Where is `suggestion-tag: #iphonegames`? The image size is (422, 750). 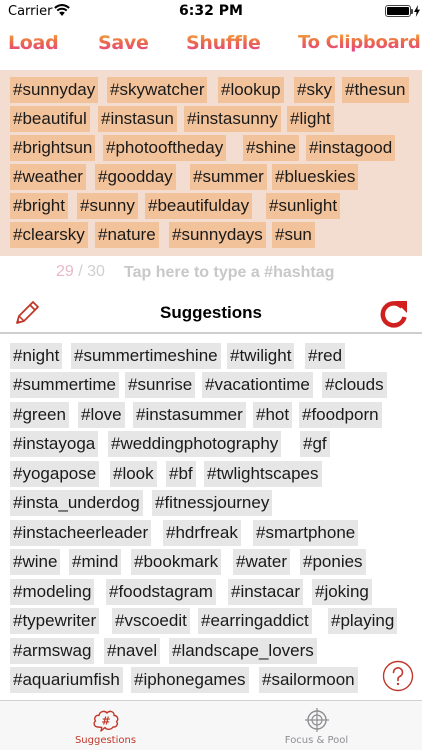
suggestion-tag: #iphonegames is located at coordinates (190, 680).